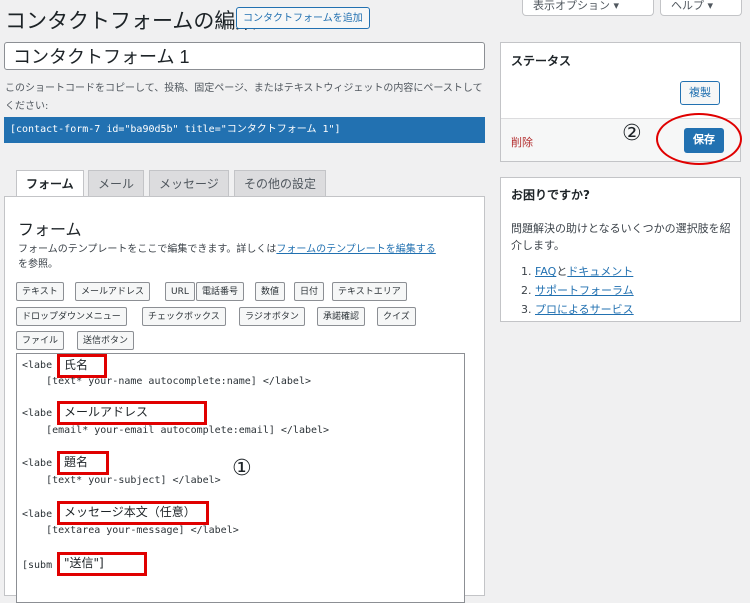 The image size is (750, 603). I want to click on tag-button-select: ドロップダウンメニュー, so click(71, 316).